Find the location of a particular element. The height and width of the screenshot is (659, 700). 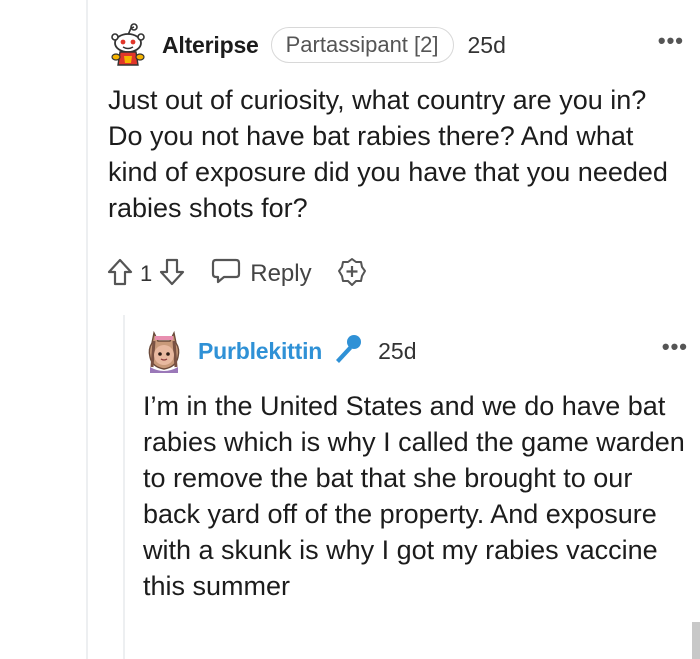

reply-bubble-icon is located at coordinates (226, 274).